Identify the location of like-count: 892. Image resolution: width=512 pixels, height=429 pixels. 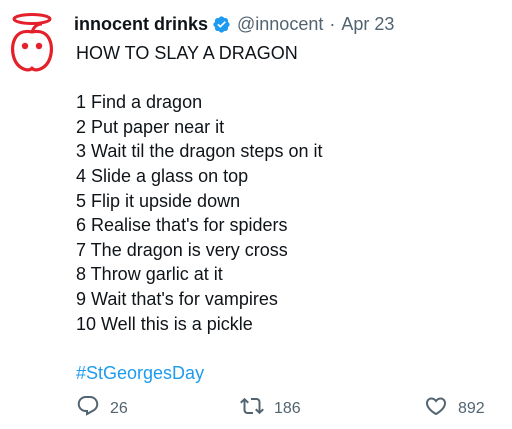
(471, 408).